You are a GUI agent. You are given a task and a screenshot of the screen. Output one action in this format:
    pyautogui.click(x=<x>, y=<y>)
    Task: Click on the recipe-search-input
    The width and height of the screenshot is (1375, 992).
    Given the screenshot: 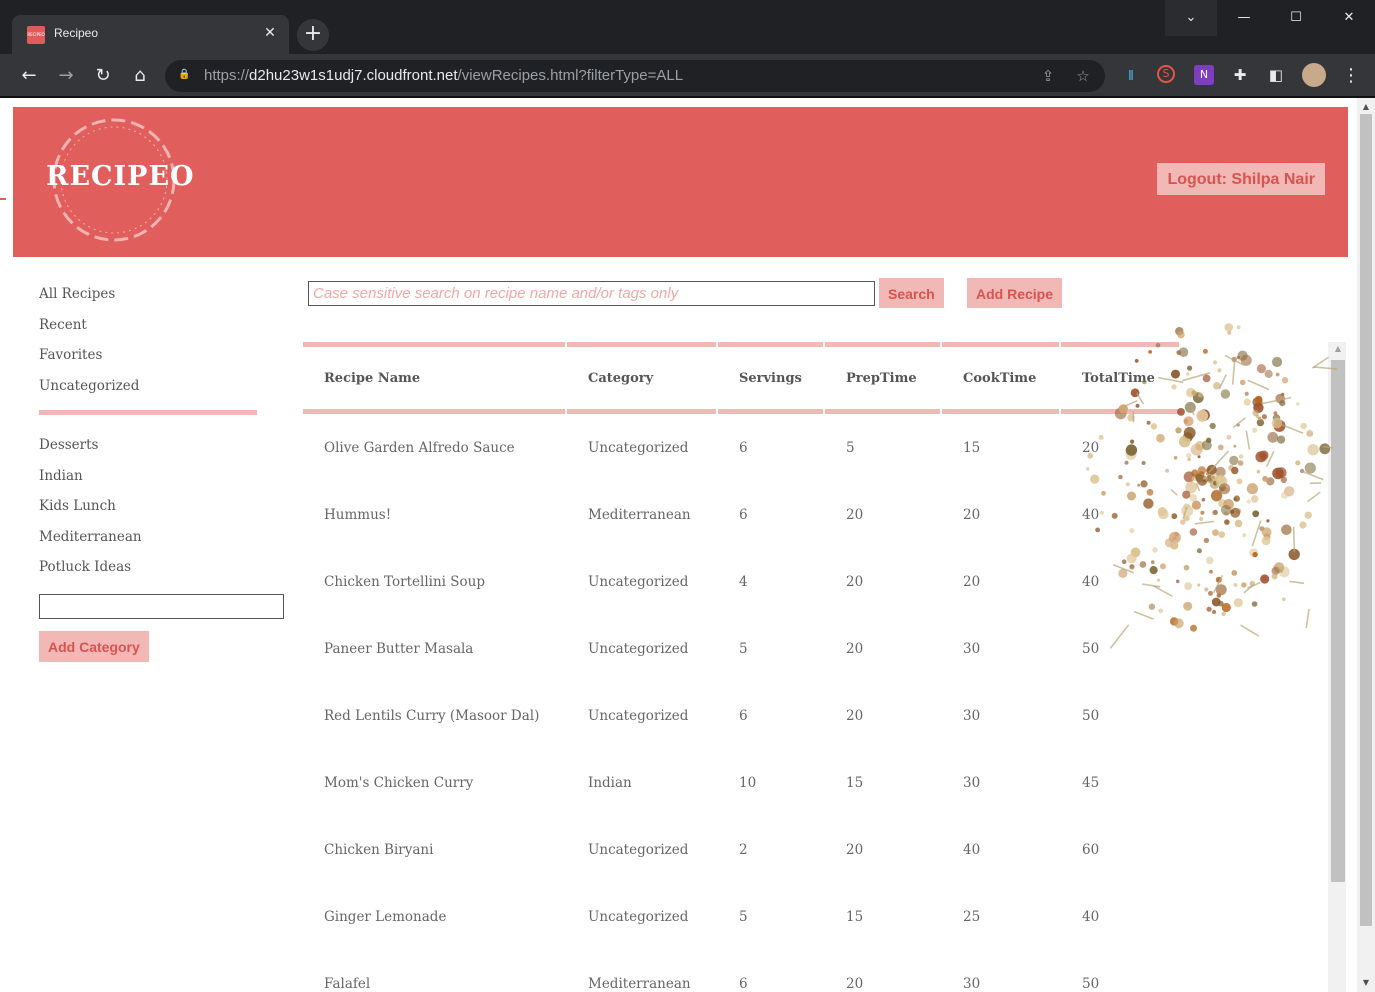 What is the action you would take?
    pyautogui.click(x=591, y=293)
    